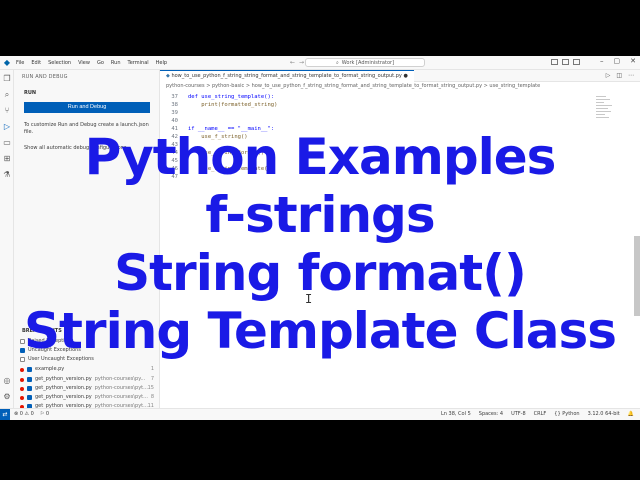  I want to click on run-and-debug-button: Run and Debug, so click(87, 107).